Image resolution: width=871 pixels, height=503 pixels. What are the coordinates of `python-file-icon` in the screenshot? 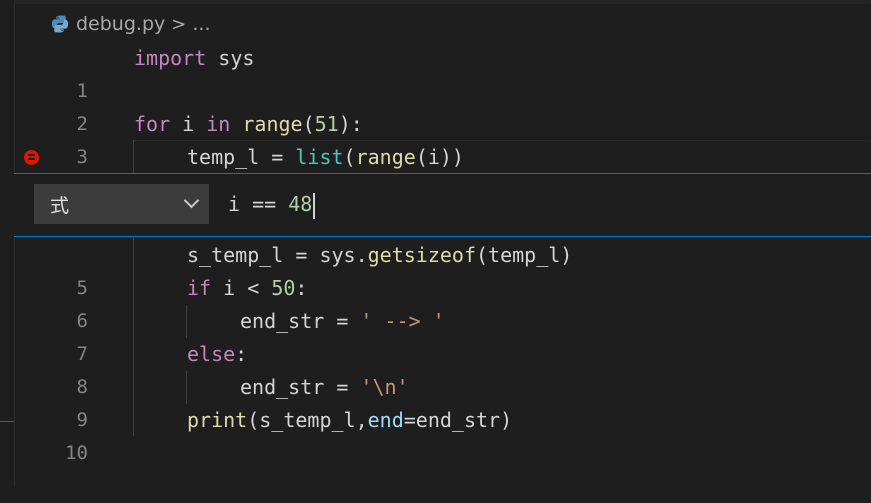 It's located at (60, 24).